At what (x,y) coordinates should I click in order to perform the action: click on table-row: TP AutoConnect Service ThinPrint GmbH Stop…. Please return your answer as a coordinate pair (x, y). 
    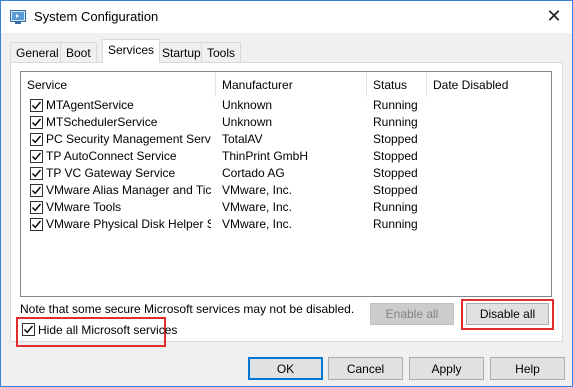
    Looking at the image, I should click on (286, 156).